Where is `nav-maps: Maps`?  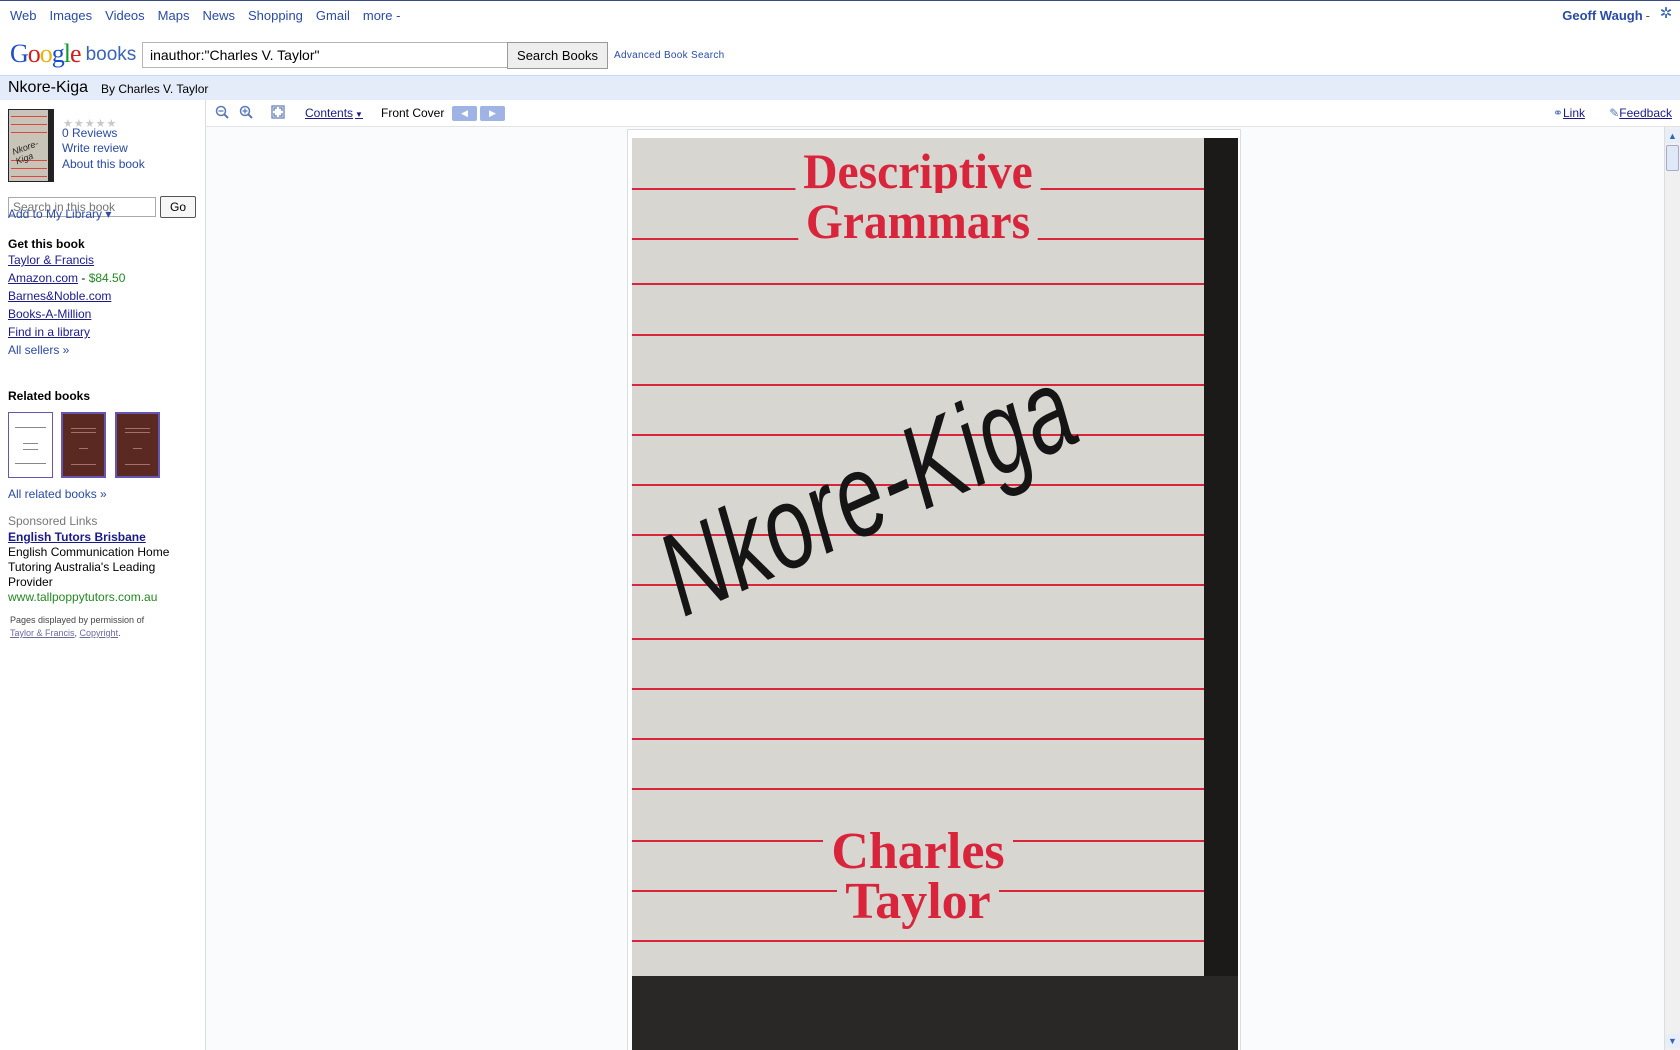 nav-maps: Maps is located at coordinates (174, 15).